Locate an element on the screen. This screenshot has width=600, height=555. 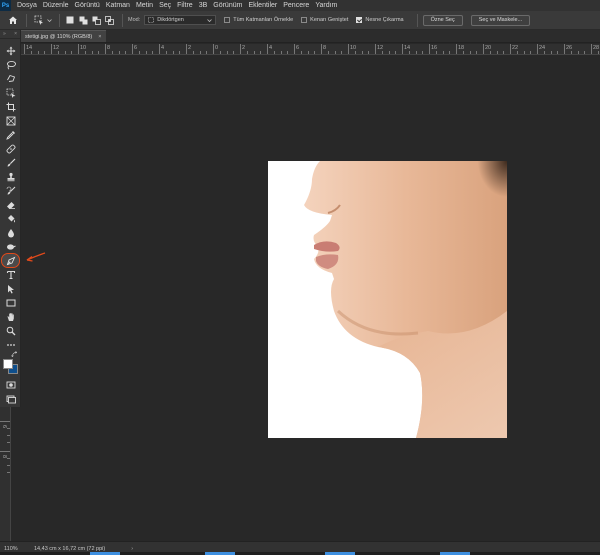
crop-tool is located at coordinates (10, 106).